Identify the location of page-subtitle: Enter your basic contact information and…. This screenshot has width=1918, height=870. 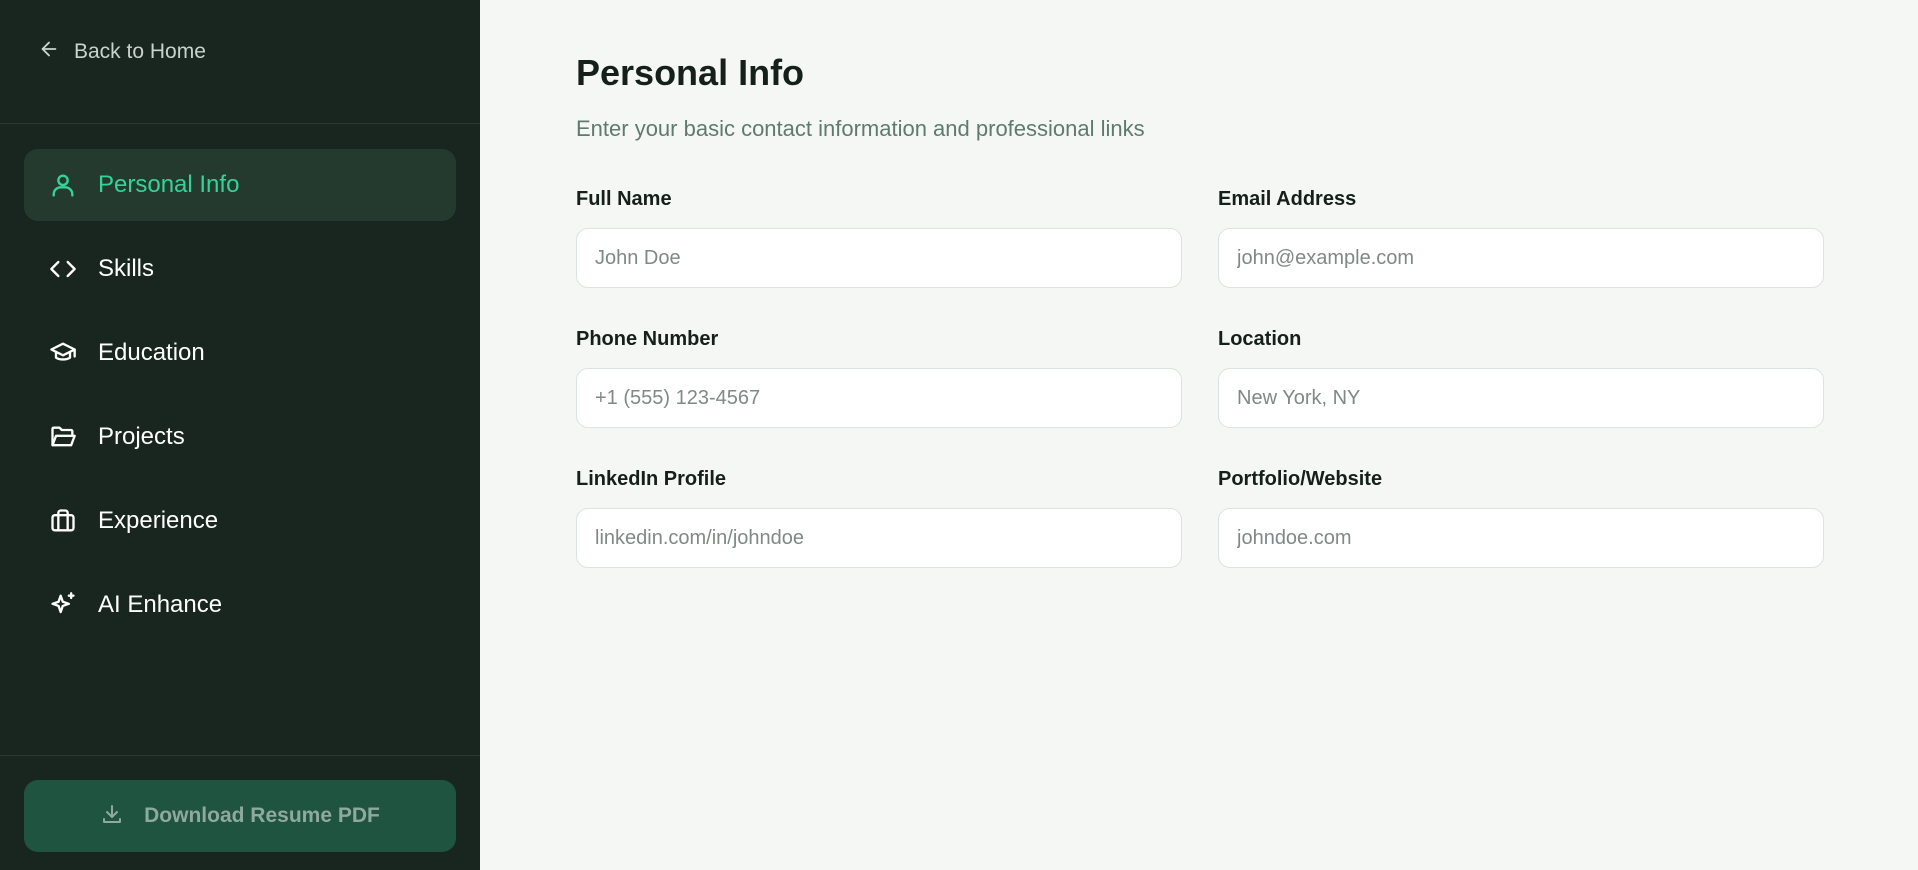
(860, 128).